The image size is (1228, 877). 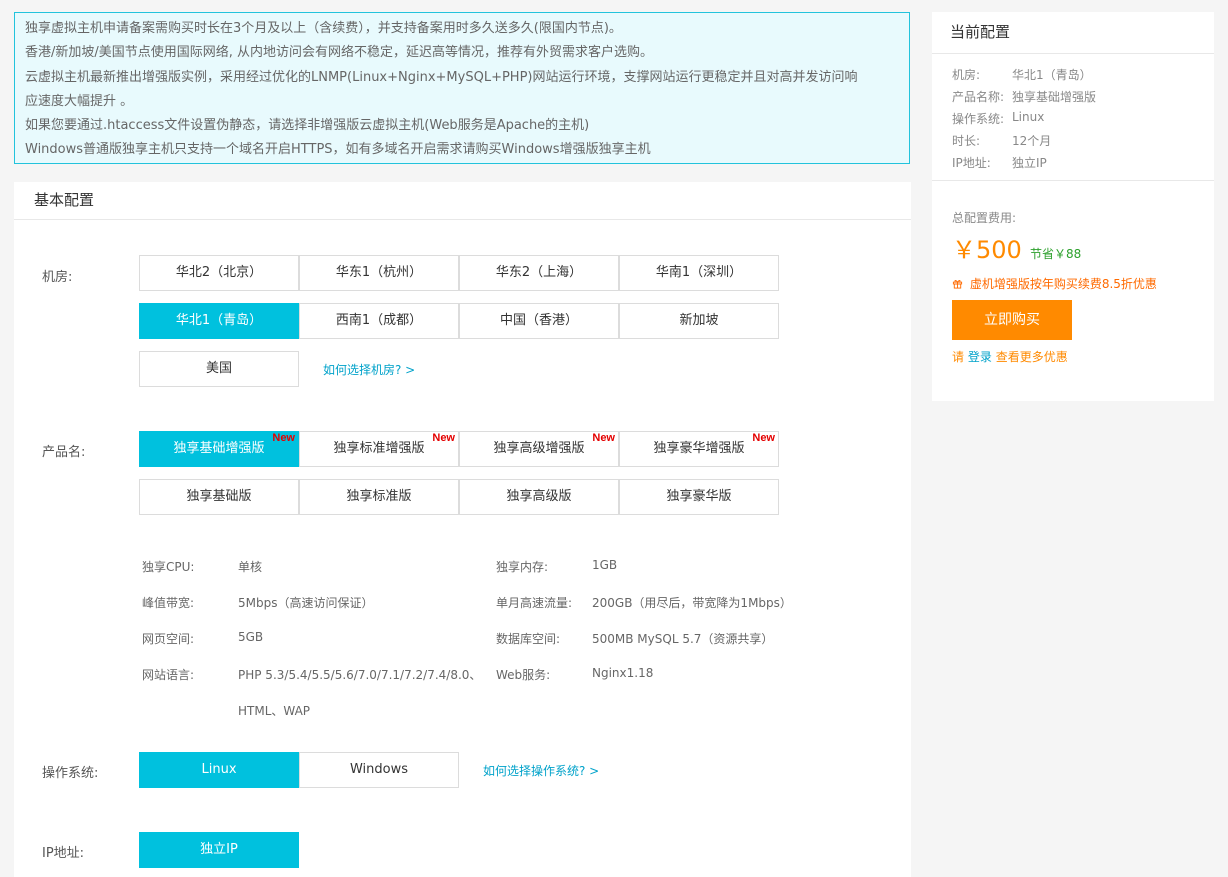 I want to click on product-option: 独享高级增强版 New, so click(x=539, y=449).